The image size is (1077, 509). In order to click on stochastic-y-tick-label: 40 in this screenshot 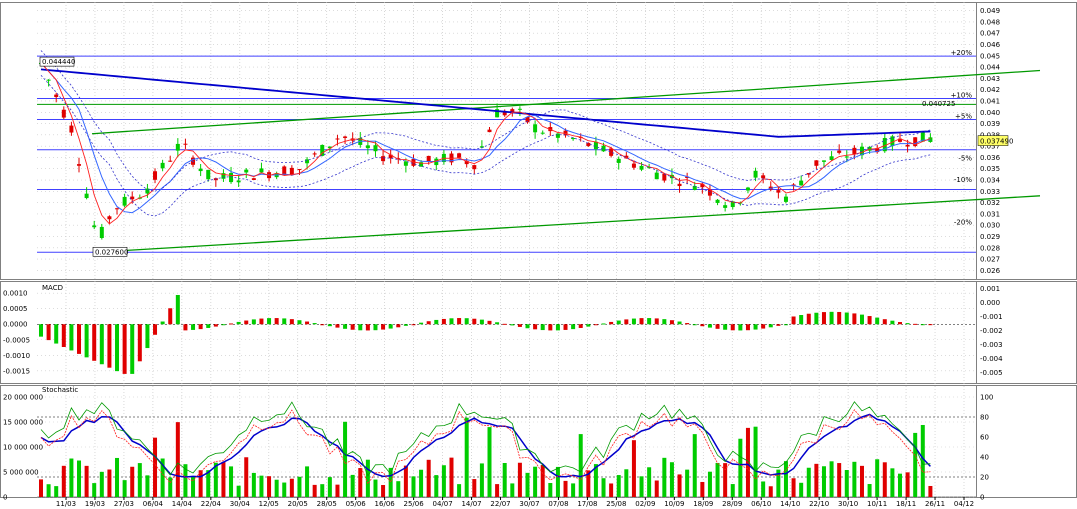, I will do `click(984, 458)`.